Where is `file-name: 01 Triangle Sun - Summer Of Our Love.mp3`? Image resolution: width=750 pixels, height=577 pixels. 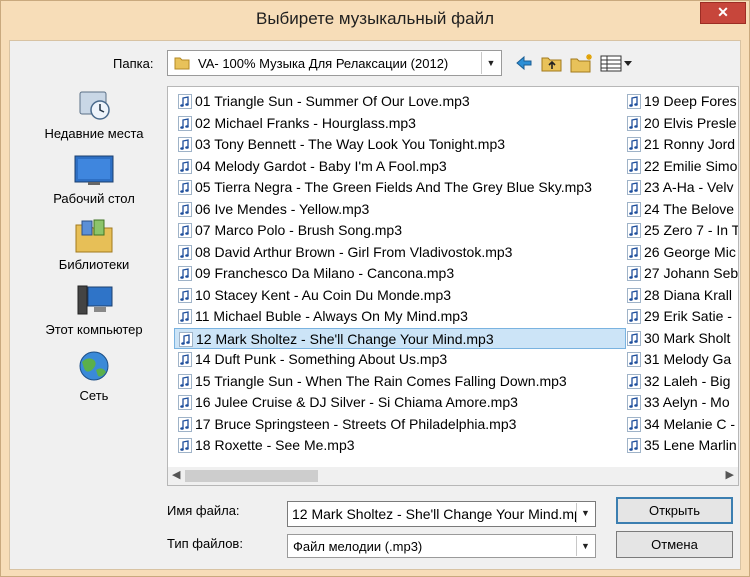 file-name: 01 Triangle Sun - Summer Of Our Love.mp3 is located at coordinates (332, 101).